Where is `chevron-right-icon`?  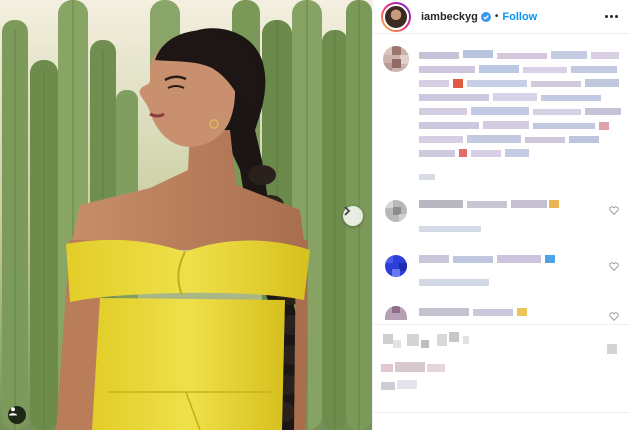
chevron-right-icon is located at coordinates (347, 211).